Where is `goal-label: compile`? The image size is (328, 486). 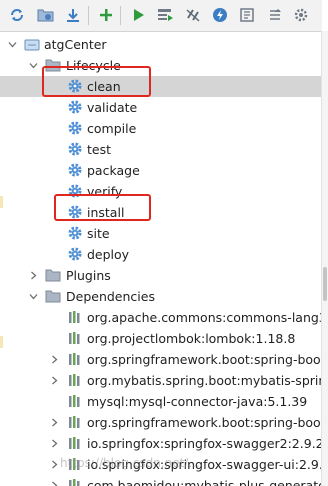
goal-label: compile is located at coordinates (112, 128).